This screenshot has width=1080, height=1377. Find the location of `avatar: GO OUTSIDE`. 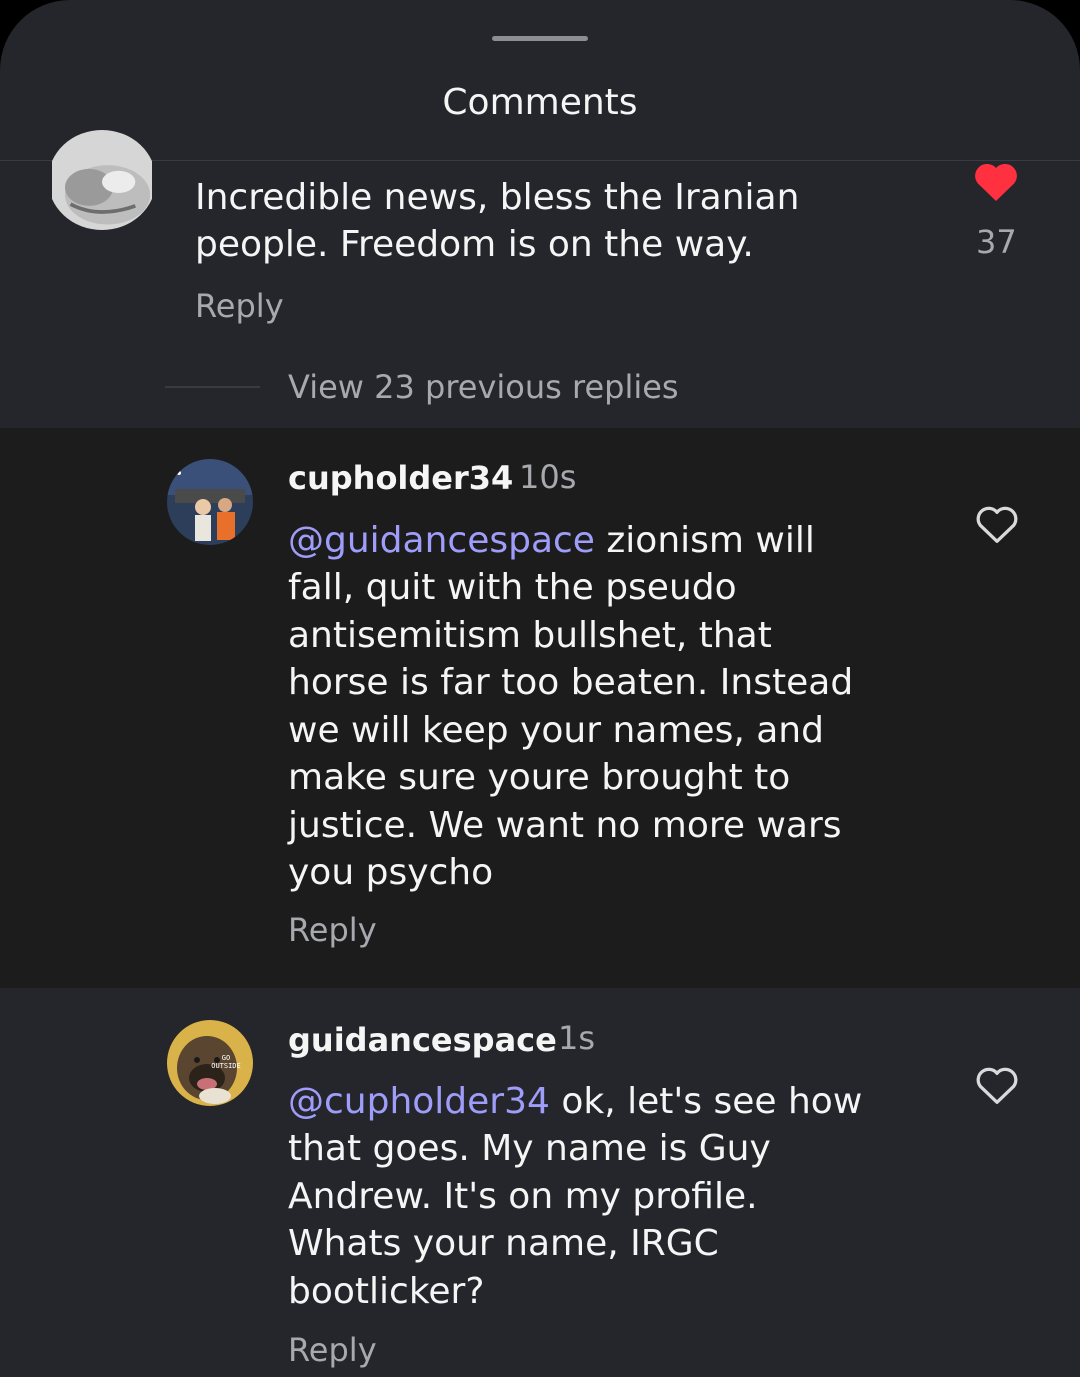

avatar: GO OUTSIDE is located at coordinates (210, 1063).